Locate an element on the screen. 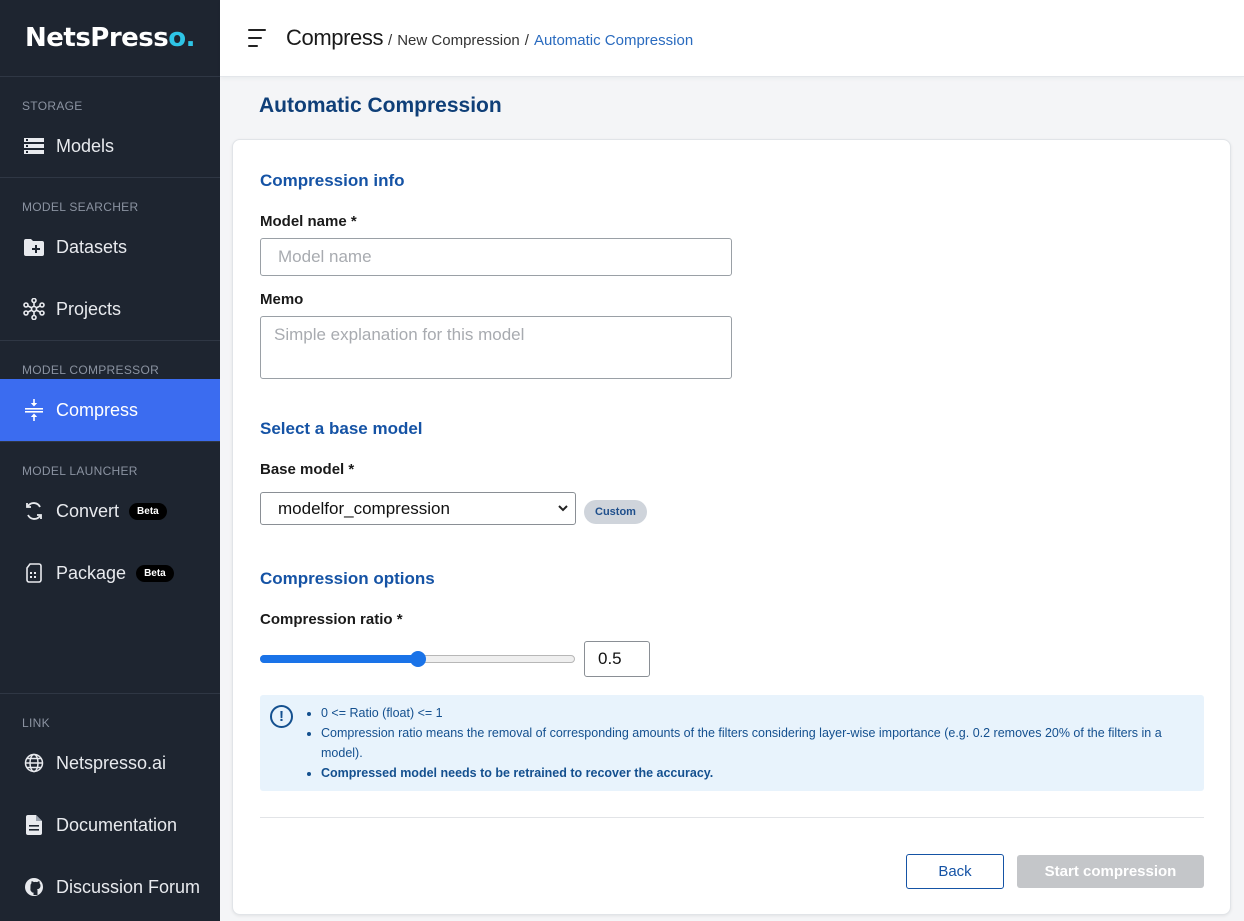 The width and height of the screenshot is (1244, 921). sidebar-item-label: Projects is located at coordinates (89, 308).